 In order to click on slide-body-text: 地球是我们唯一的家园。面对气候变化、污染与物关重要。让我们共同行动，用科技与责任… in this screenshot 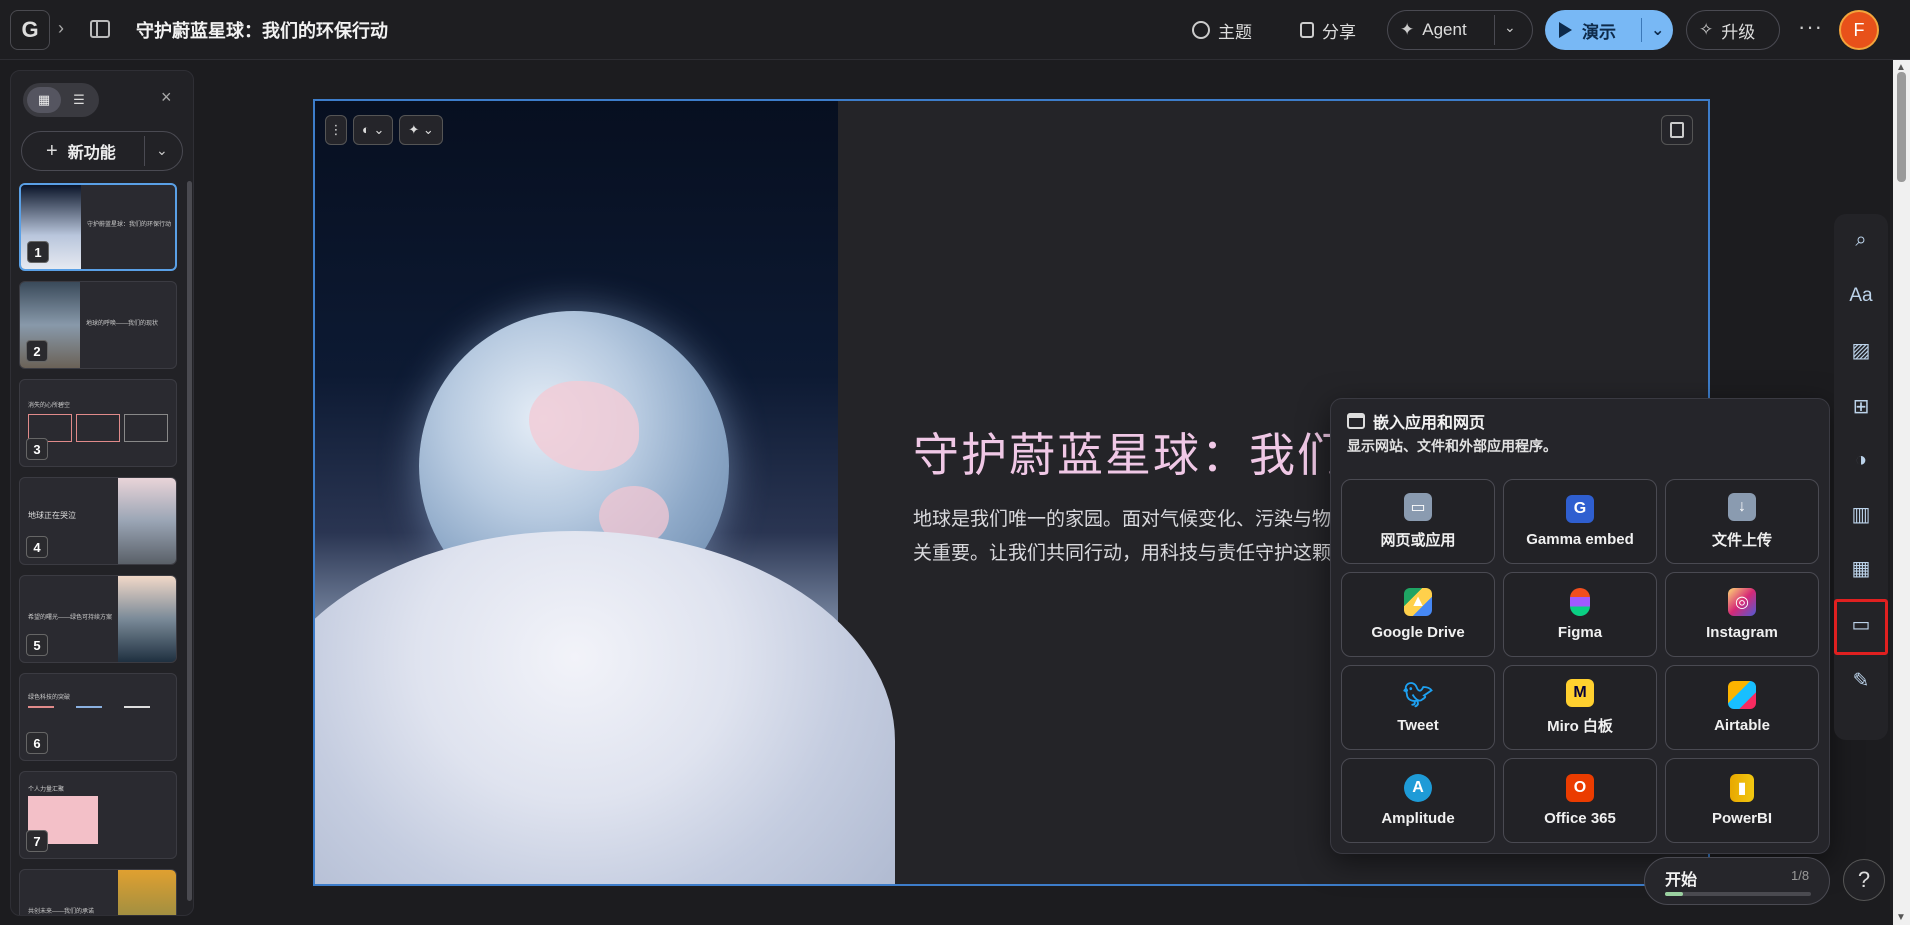, I will do `click(1128, 538)`.